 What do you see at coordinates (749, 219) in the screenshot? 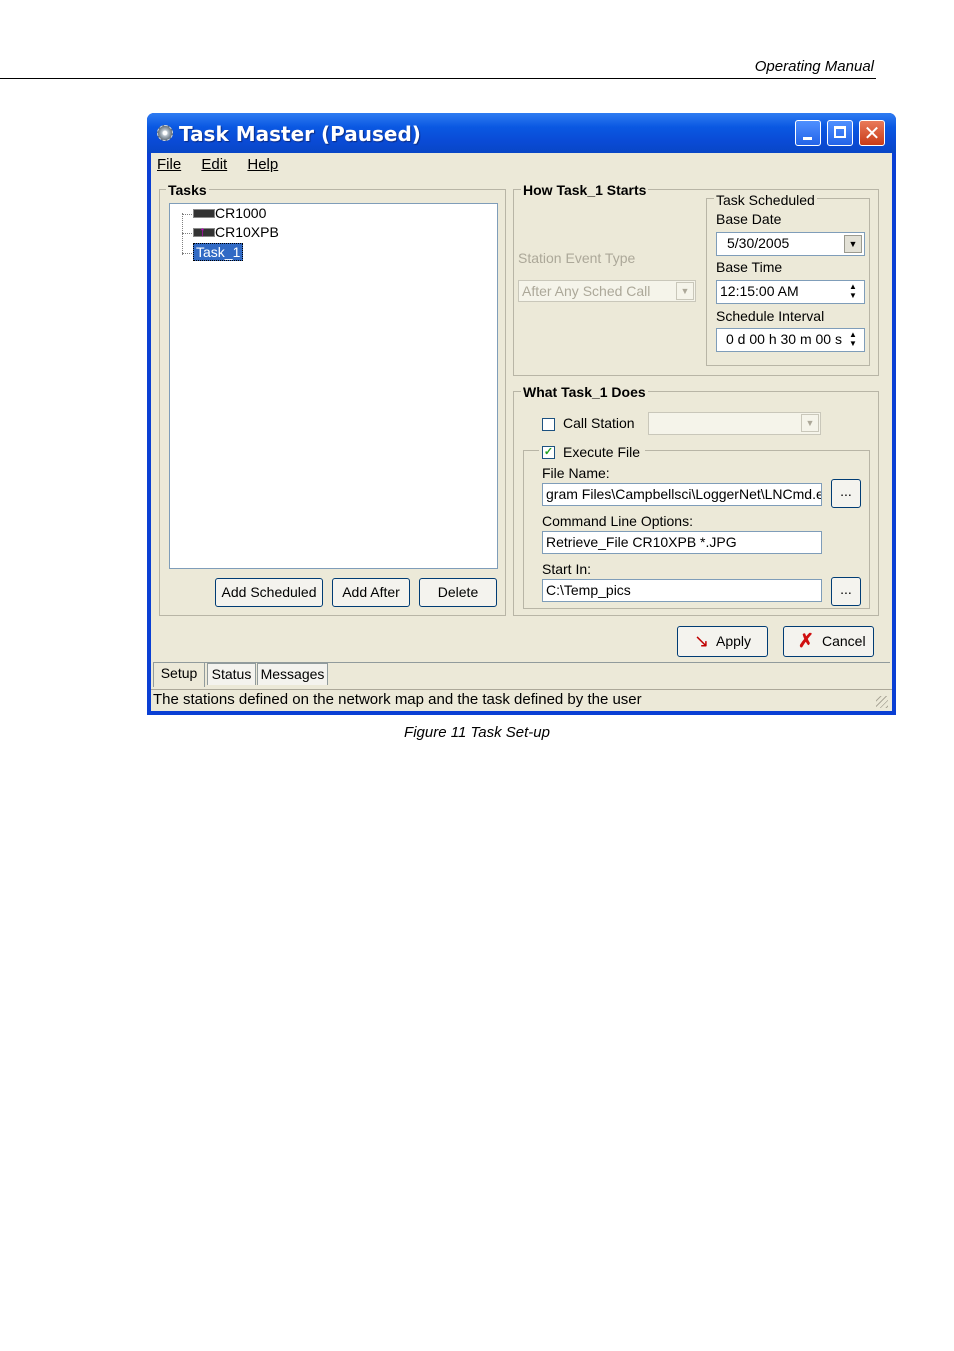
I see `base-date-label: Base Date` at bounding box center [749, 219].